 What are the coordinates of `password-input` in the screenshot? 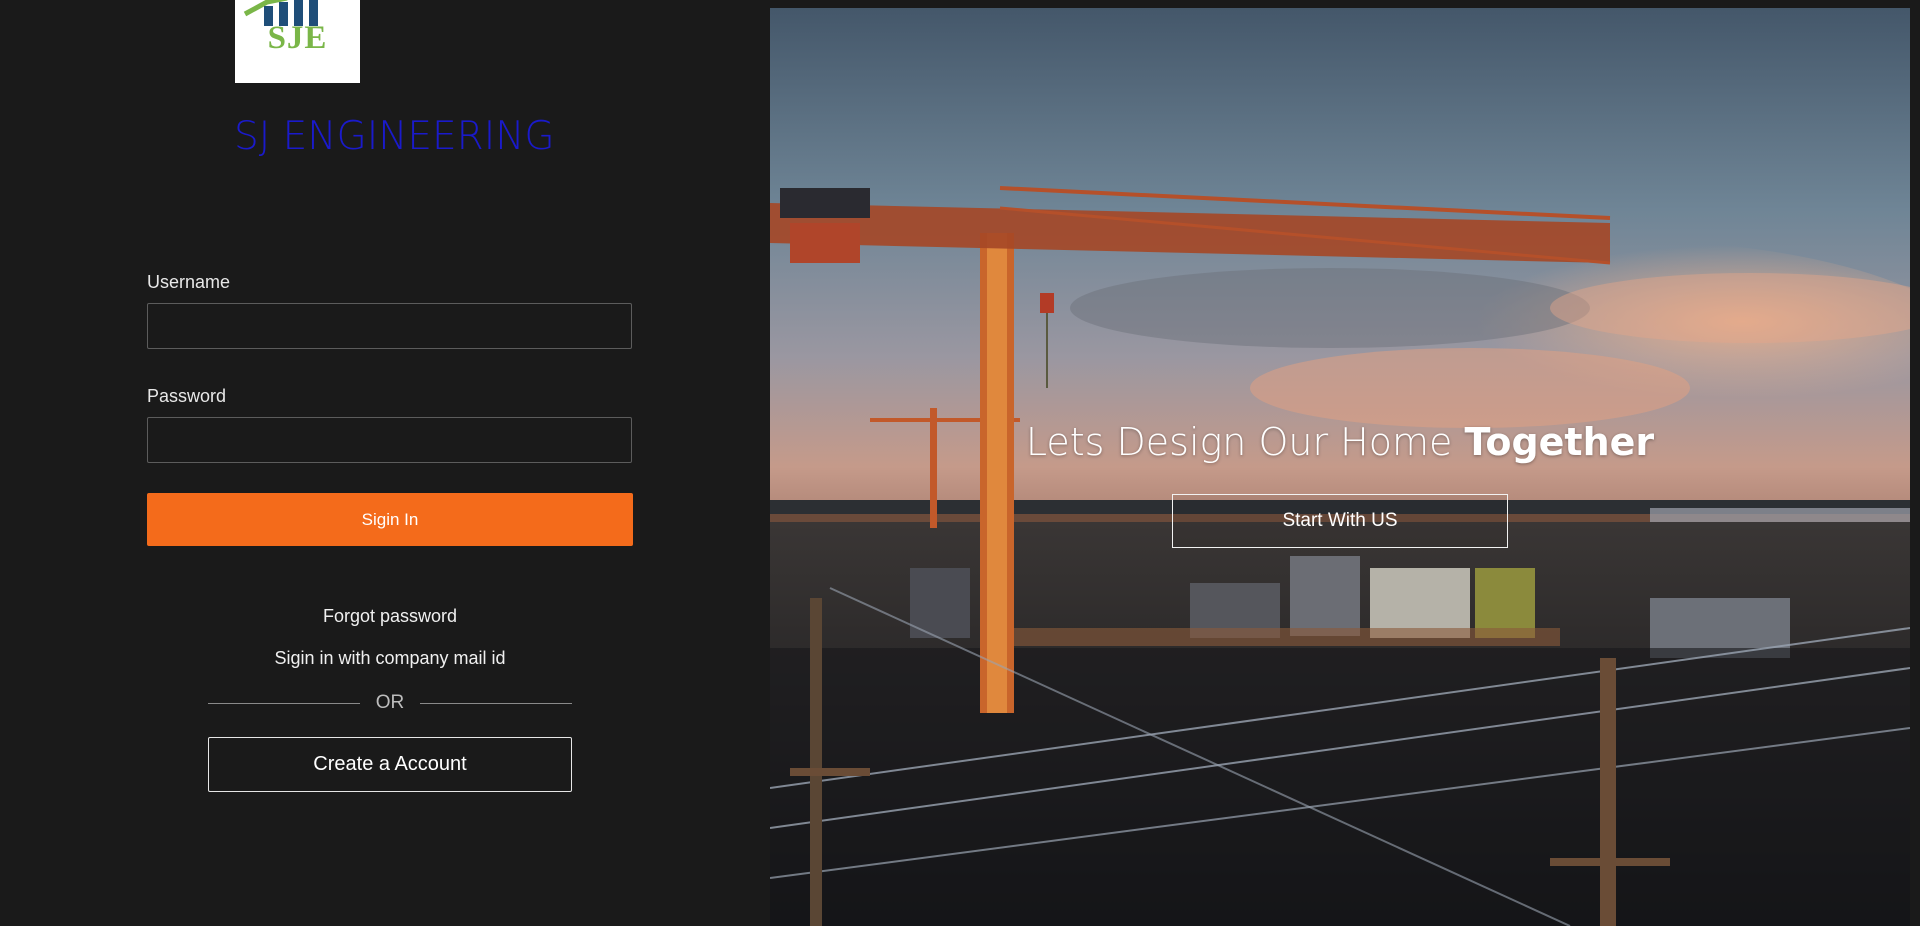 It's located at (389, 440).